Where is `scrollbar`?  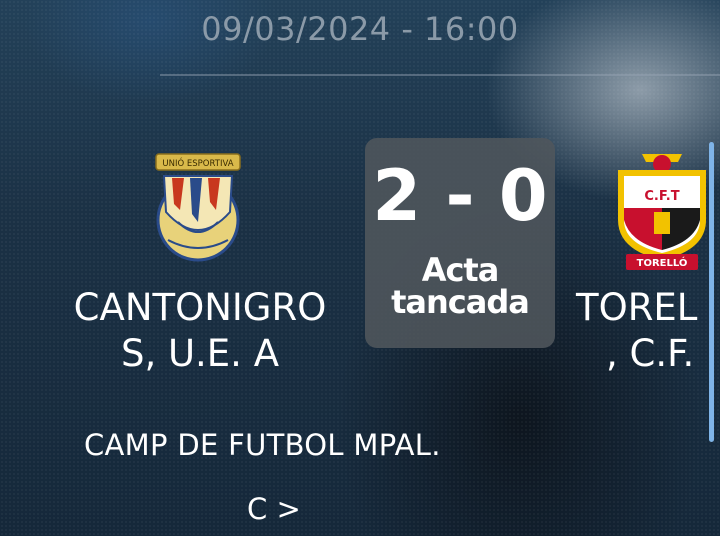 scrollbar is located at coordinates (711, 292).